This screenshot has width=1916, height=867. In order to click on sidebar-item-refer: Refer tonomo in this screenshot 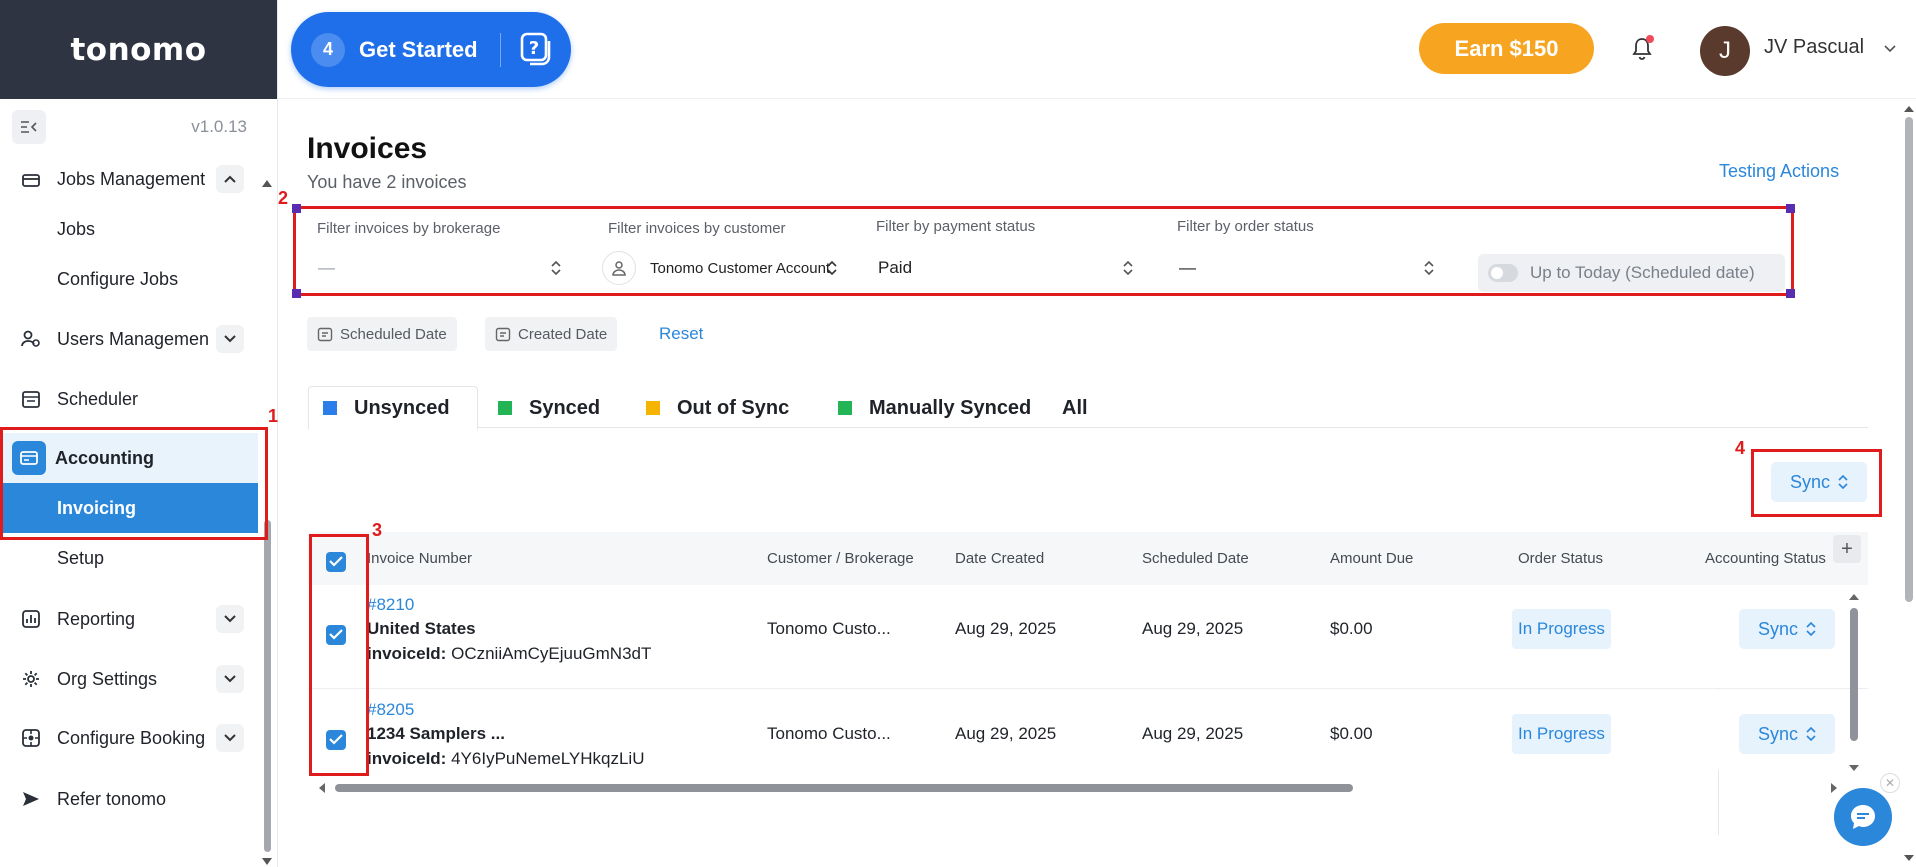, I will do `click(129, 799)`.